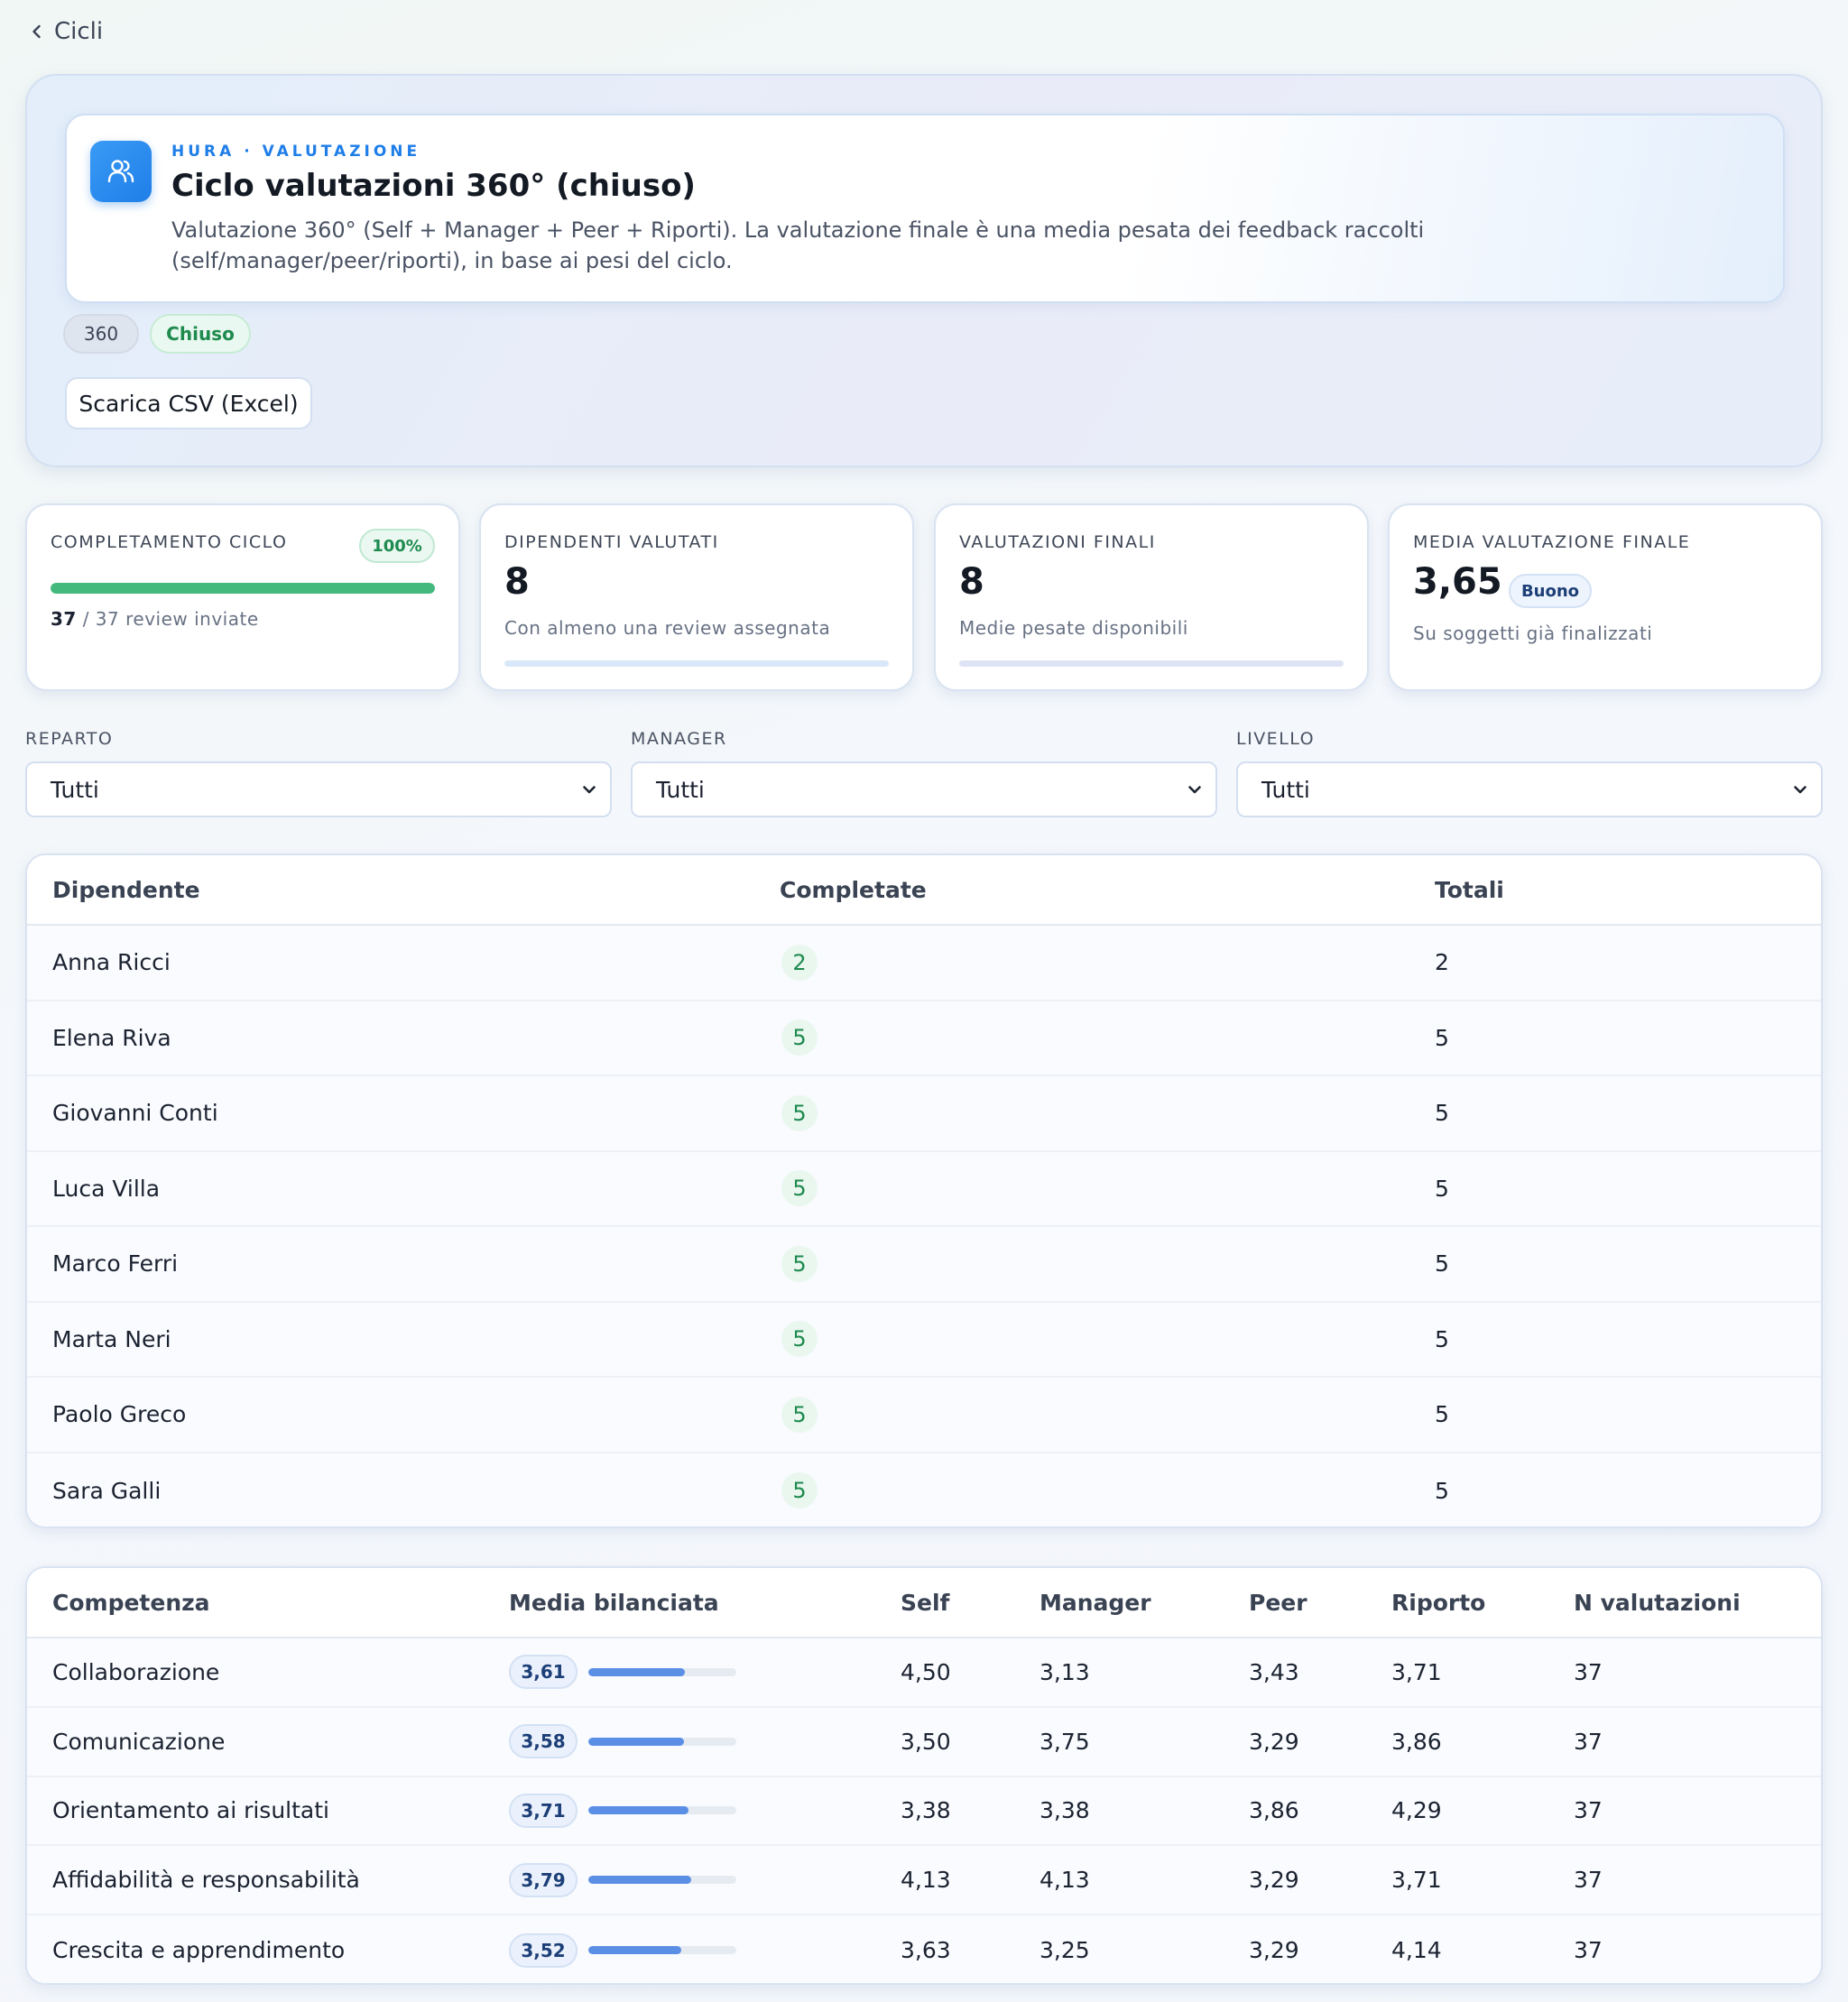 The image size is (1848, 2002). Describe the element at coordinates (169, 542) in the screenshot. I see `stat-label: COMPLETAMENTO CICLO` at that location.